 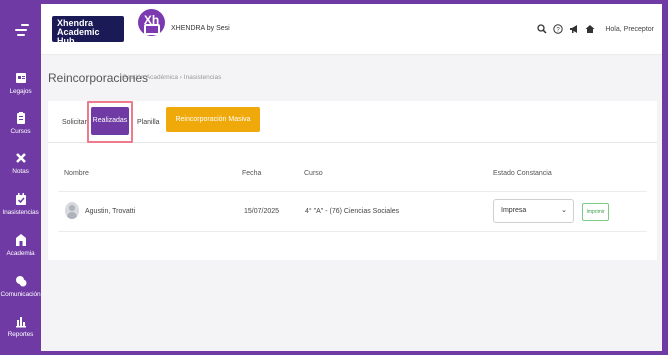 What do you see at coordinates (20, 91) in the screenshot?
I see `sidebar-item-label: Legajos` at bounding box center [20, 91].